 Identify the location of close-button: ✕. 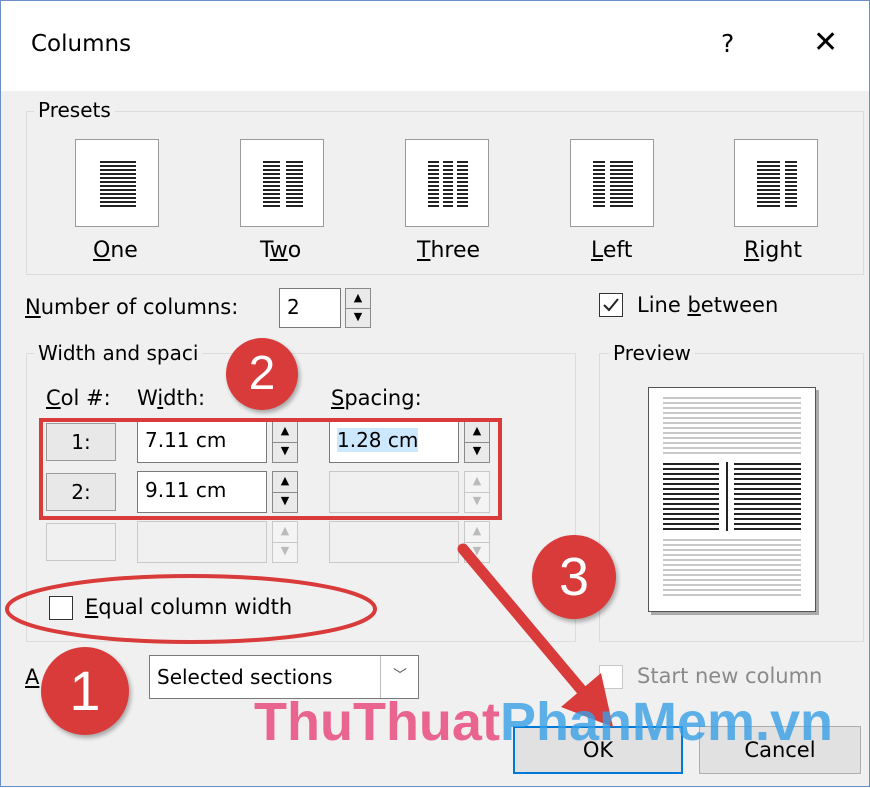
(825, 42).